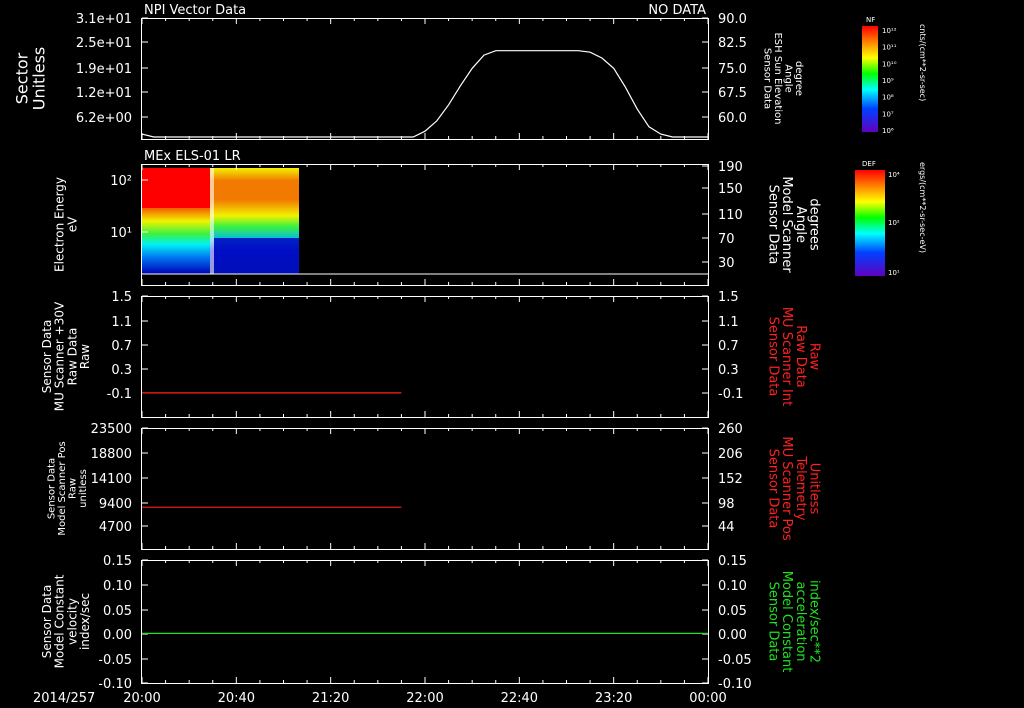 The width and height of the screenshot is (1024, 708). What do you see at coordinates (236, 698) in the screenshot?
I see `x-tick-label: 20:40` at bounding box center [236, 698].